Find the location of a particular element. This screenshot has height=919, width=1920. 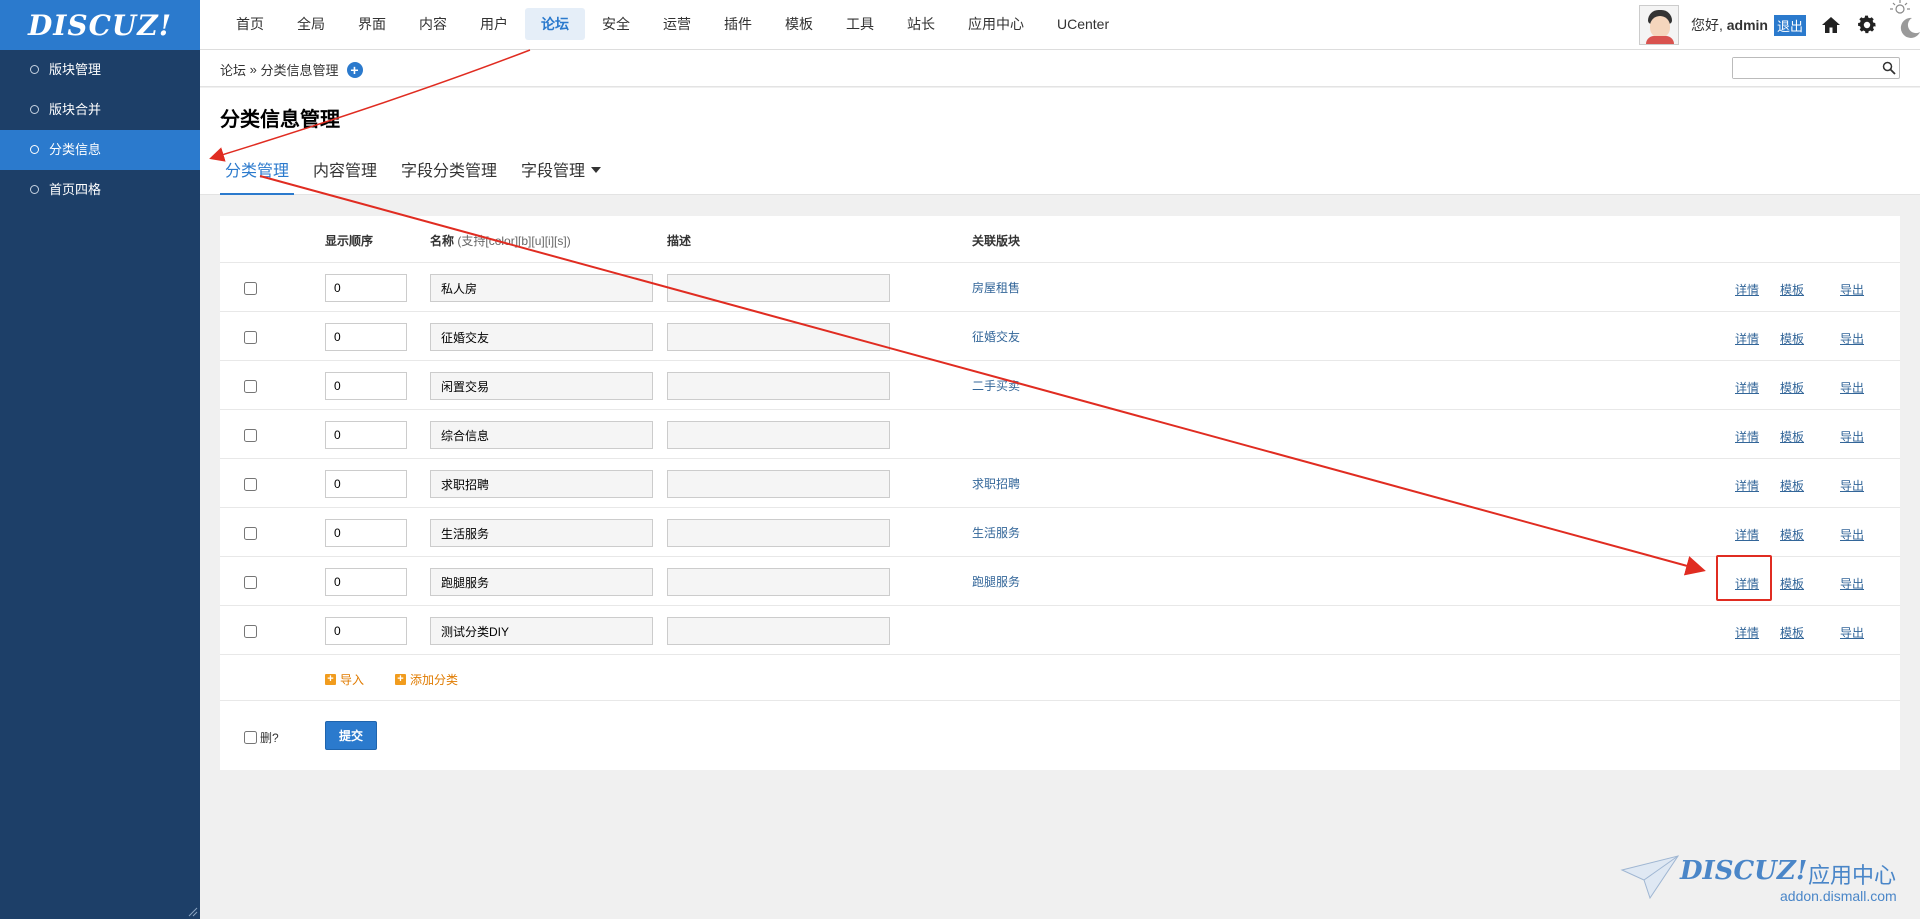

nav-content: 内容 is located at coordinates (433, 24).